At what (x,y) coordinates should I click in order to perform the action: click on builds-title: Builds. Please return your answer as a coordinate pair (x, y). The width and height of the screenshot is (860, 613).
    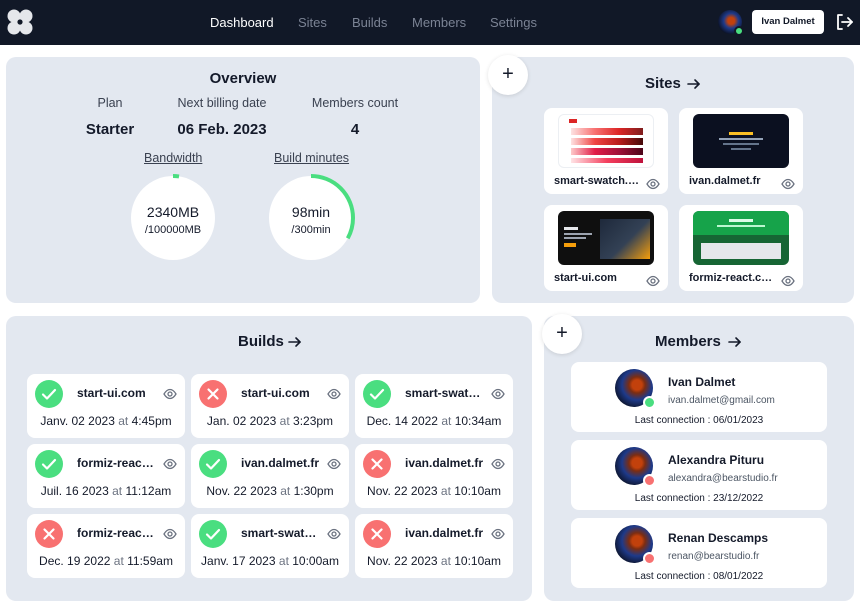
    Looking at the image, I should click on (261, 341).